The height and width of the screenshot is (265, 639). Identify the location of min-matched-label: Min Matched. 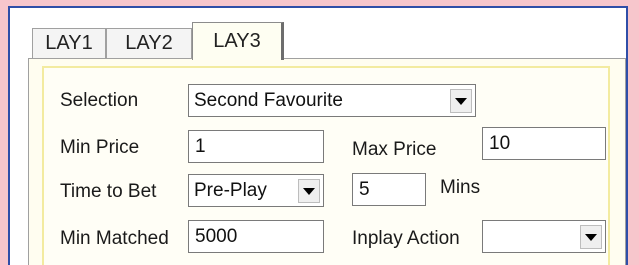
(114, 238).